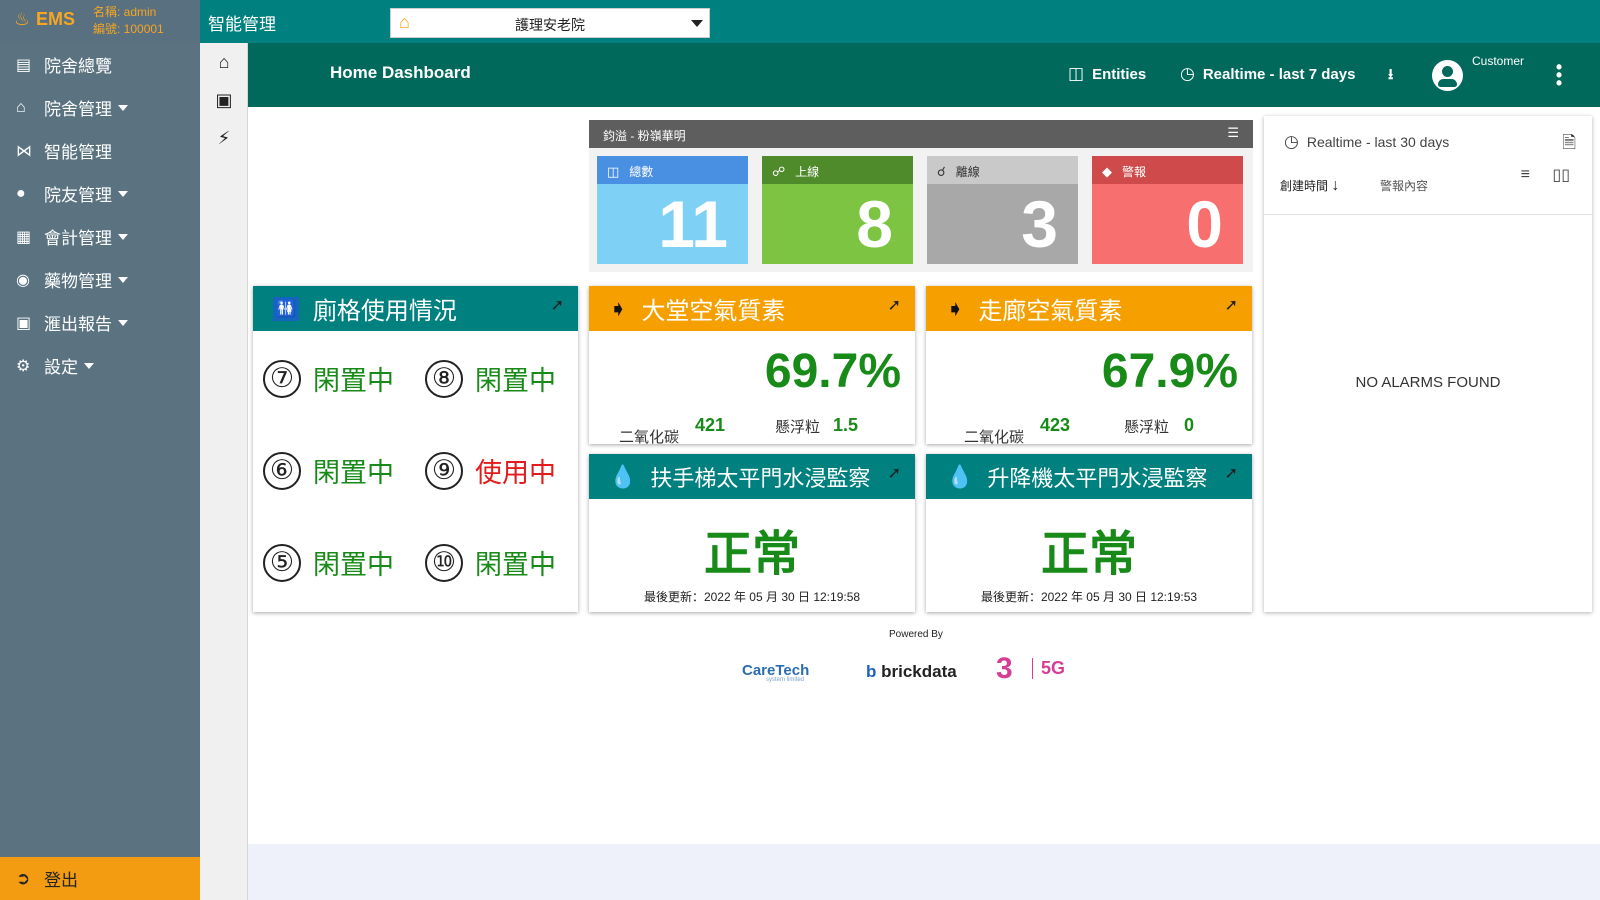 The image size is (1600, 900). What do you see at coordinates (752, 365) in the screenshot?
I see `lobby-air-widget: ➧ 大堂空氣質素 ➚ 69.7% 二氧化碳 421 懸浮粒 1.5` at bounding box center [752, 365].